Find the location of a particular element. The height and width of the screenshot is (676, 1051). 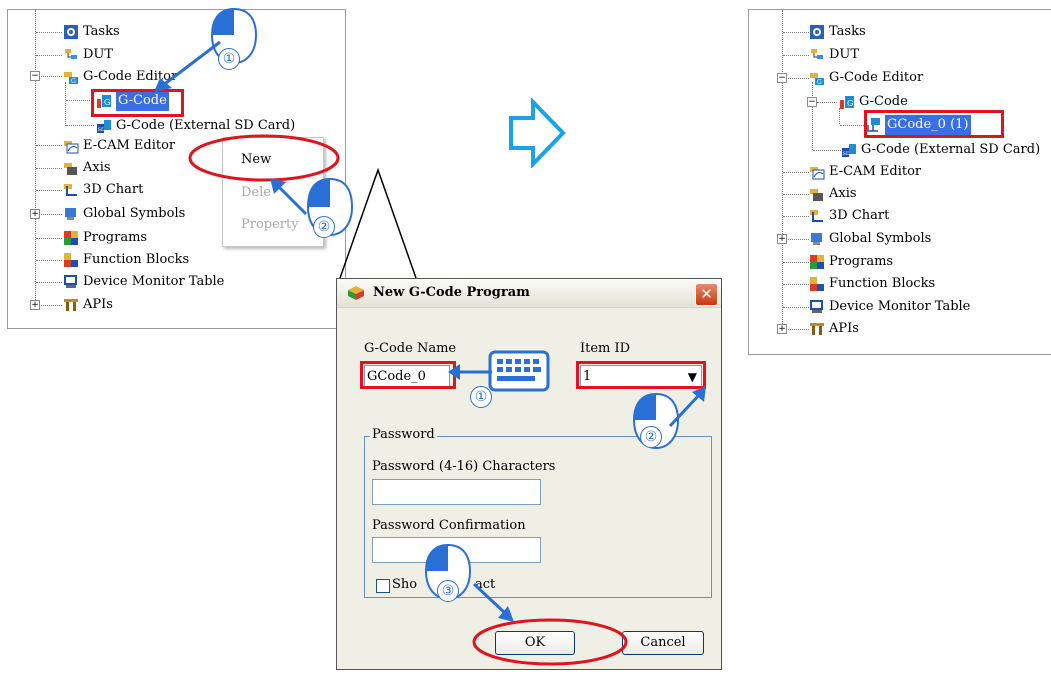

cancel-button: Cancel is located at coordinates (663, 643).